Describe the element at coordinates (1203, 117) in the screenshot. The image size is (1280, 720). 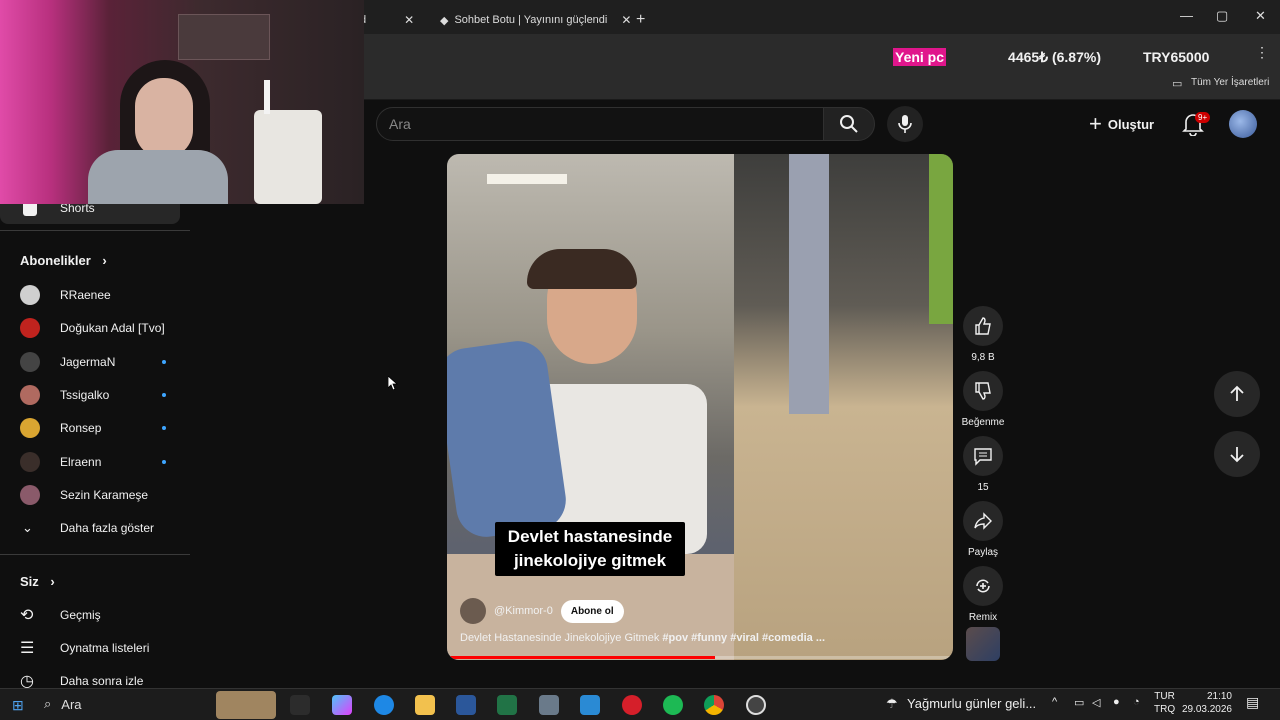
I see `notification-badge: 9+` at that location.